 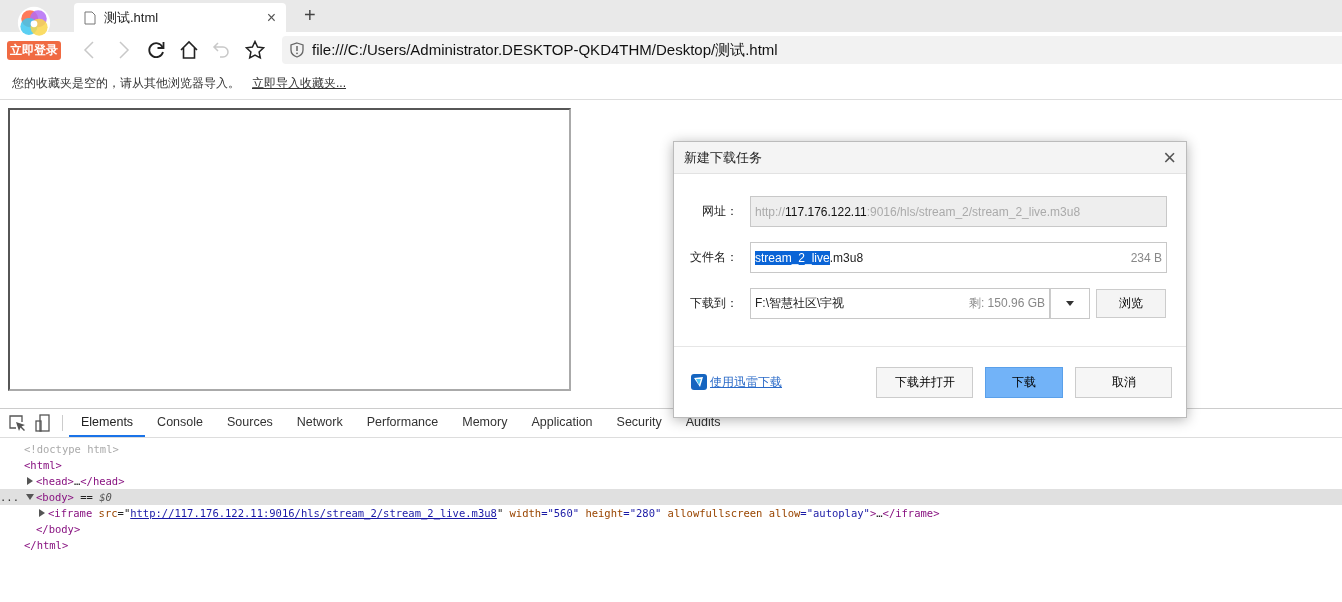 I want to click on inspect-element-icon, so click(x=17, y=423).